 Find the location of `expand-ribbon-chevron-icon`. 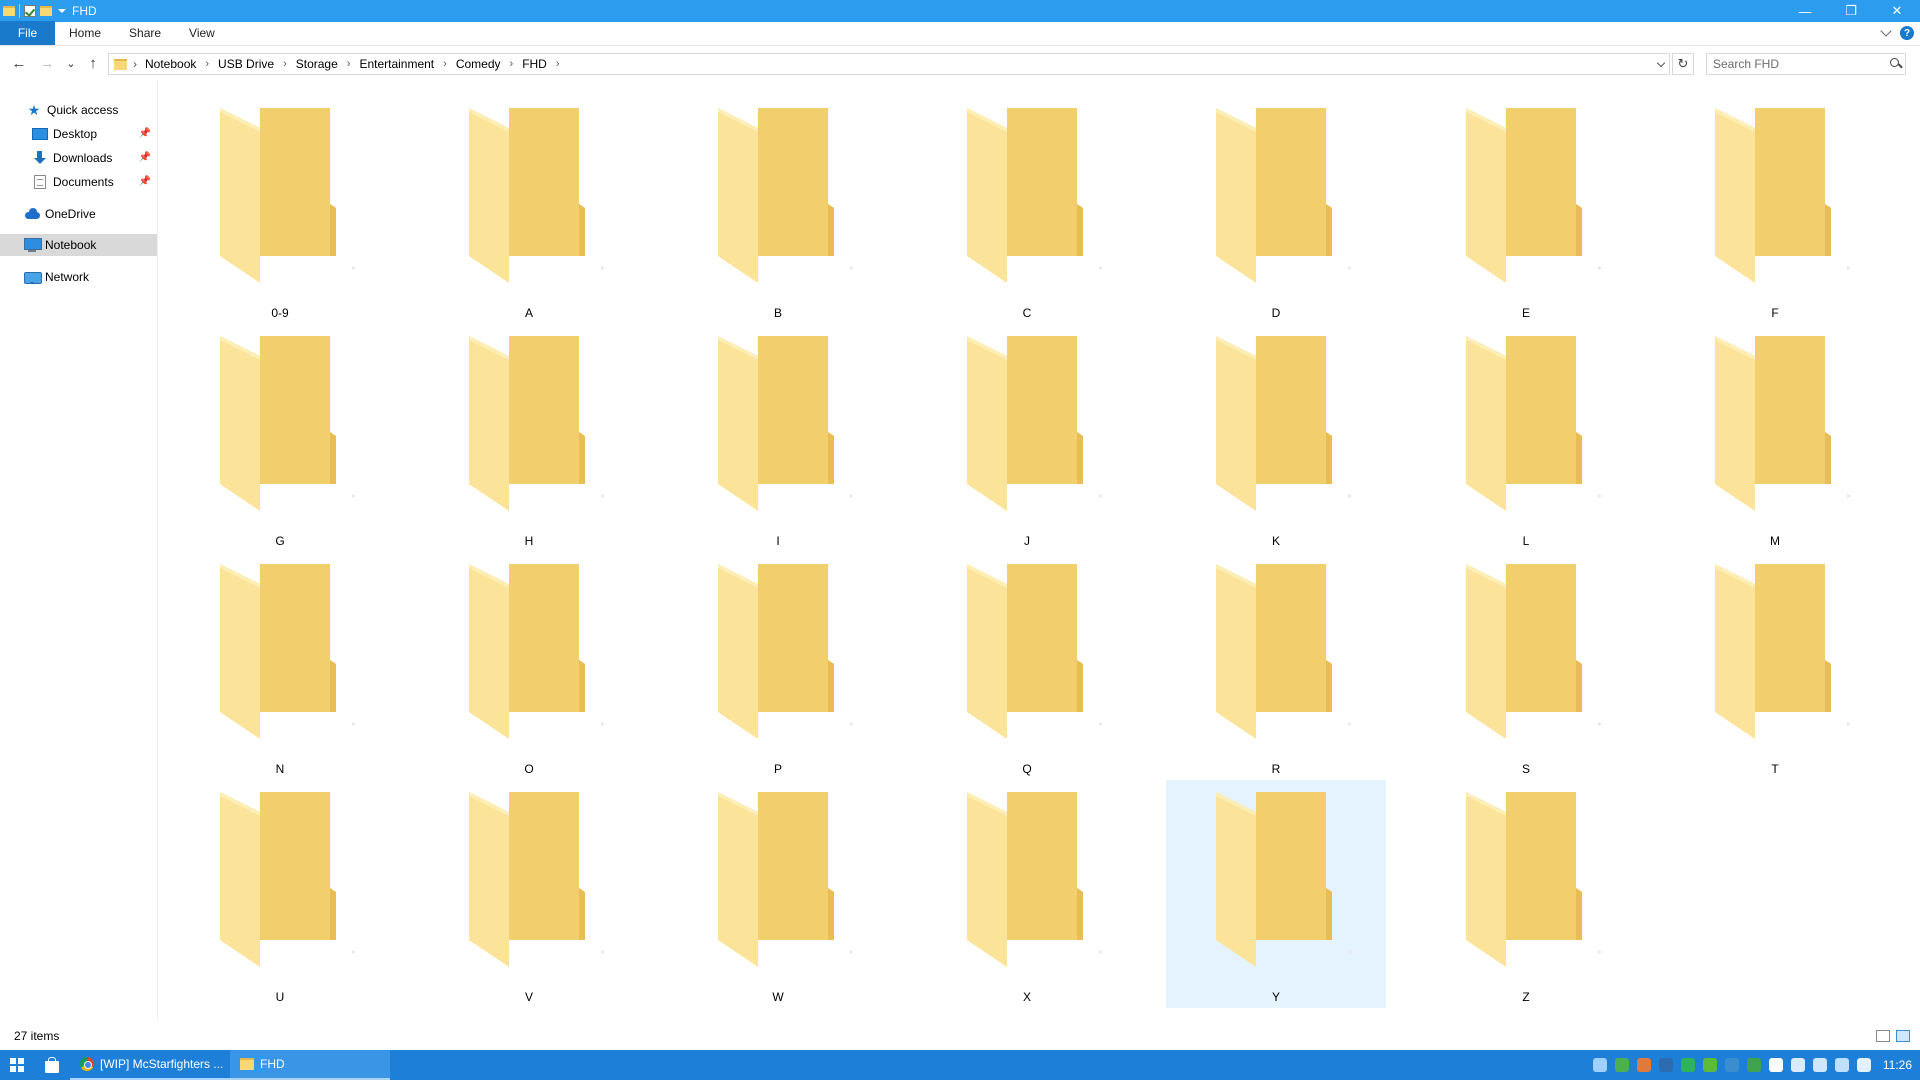

expand-ribbon-chevron-icon is located at coordinates (1886, 31).